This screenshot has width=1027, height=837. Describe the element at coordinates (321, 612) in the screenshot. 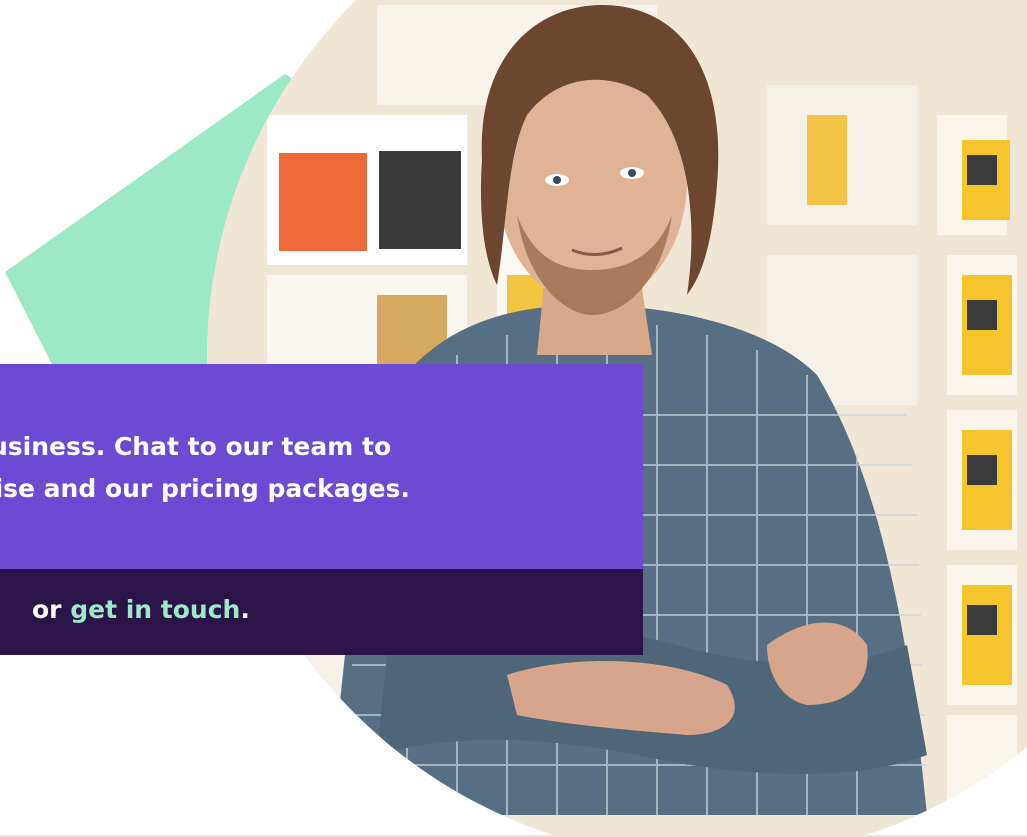

I see `callout-footer: or get in touch.` at that location.